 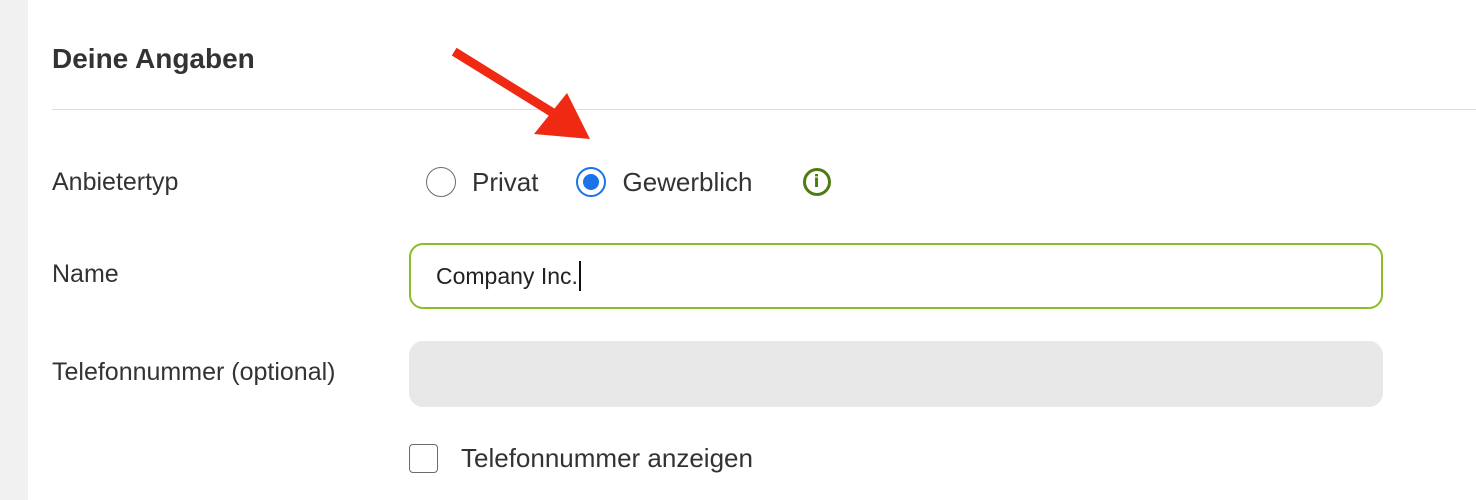 I want to click on show-phone-checkbox-row: Telefonnummer anzeigen, so click(x=581, y=458).